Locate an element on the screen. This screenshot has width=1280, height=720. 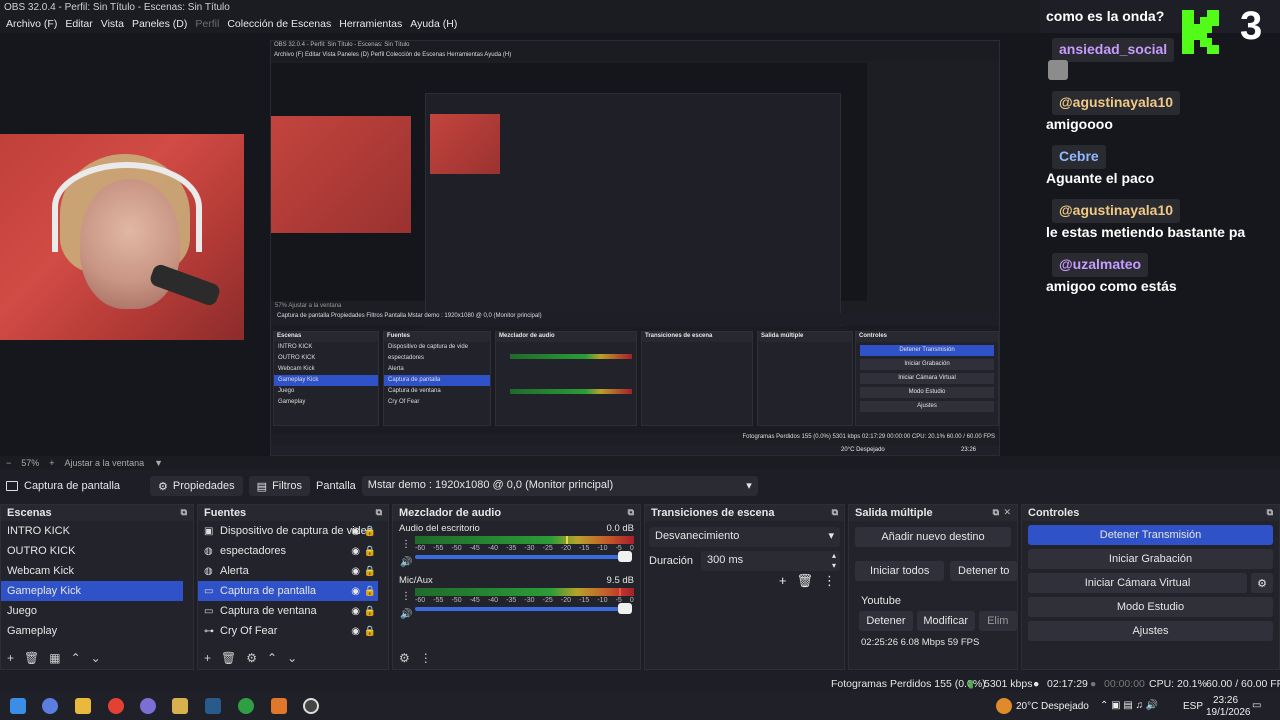
browser-icon is located at coordinates (246, 706).